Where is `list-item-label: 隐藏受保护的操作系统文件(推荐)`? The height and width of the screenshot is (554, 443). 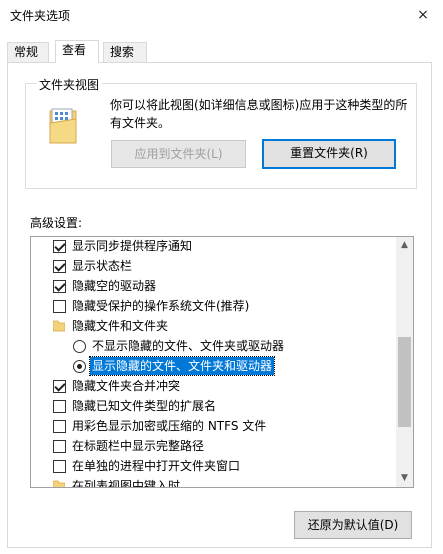 list-item-label: 隐藏受保护的操作系统文件(推荐) is located at coordinates (161, 306).